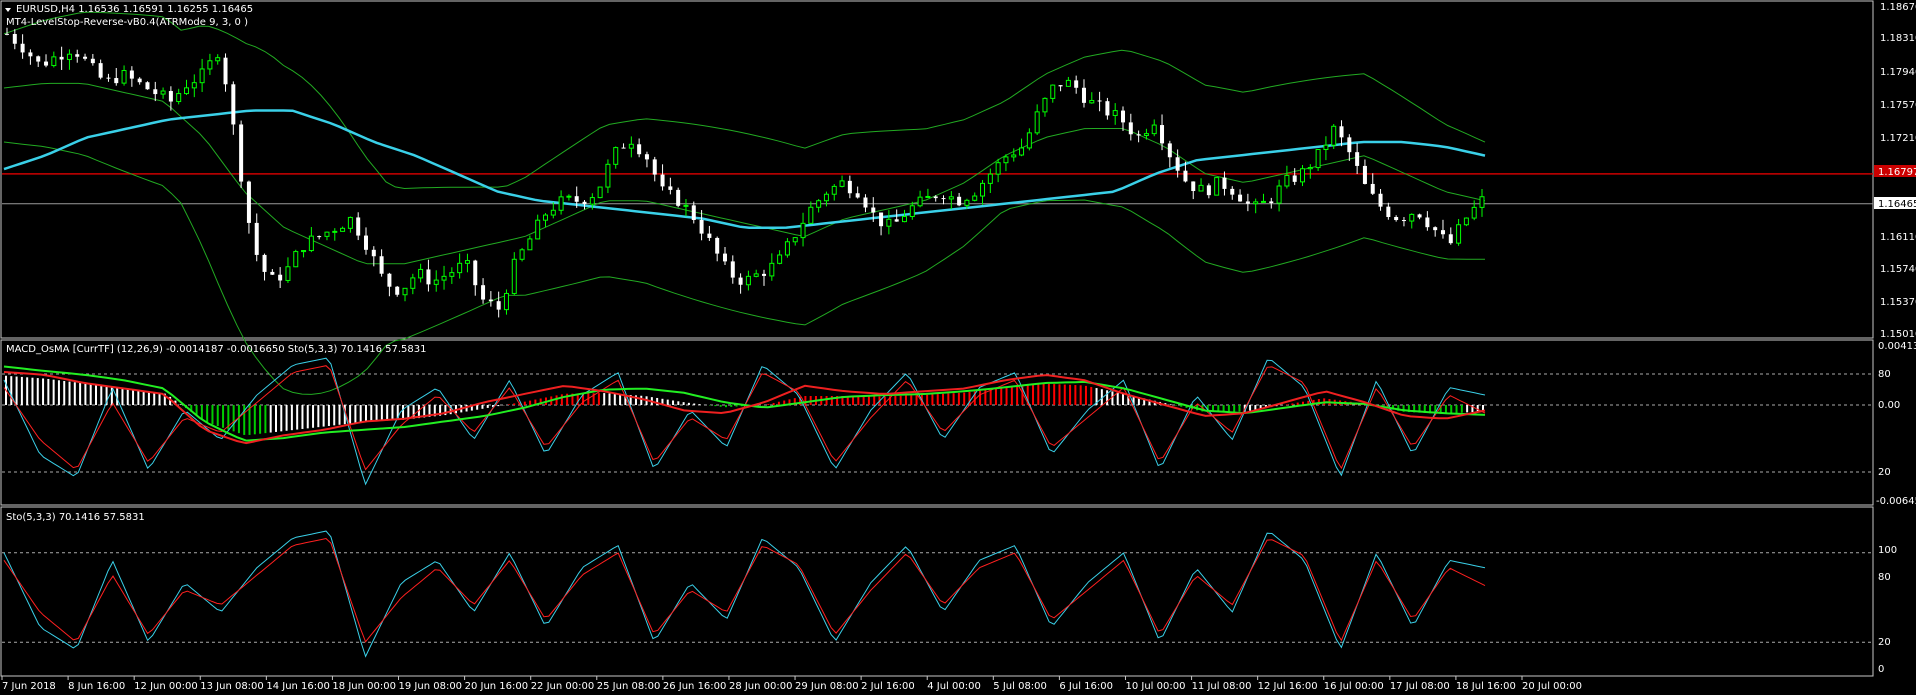  What do you see at coordinates (1898, 105) in the screenshot?
I see `price-label: 1.17570` at bounding box center [1898, 105].